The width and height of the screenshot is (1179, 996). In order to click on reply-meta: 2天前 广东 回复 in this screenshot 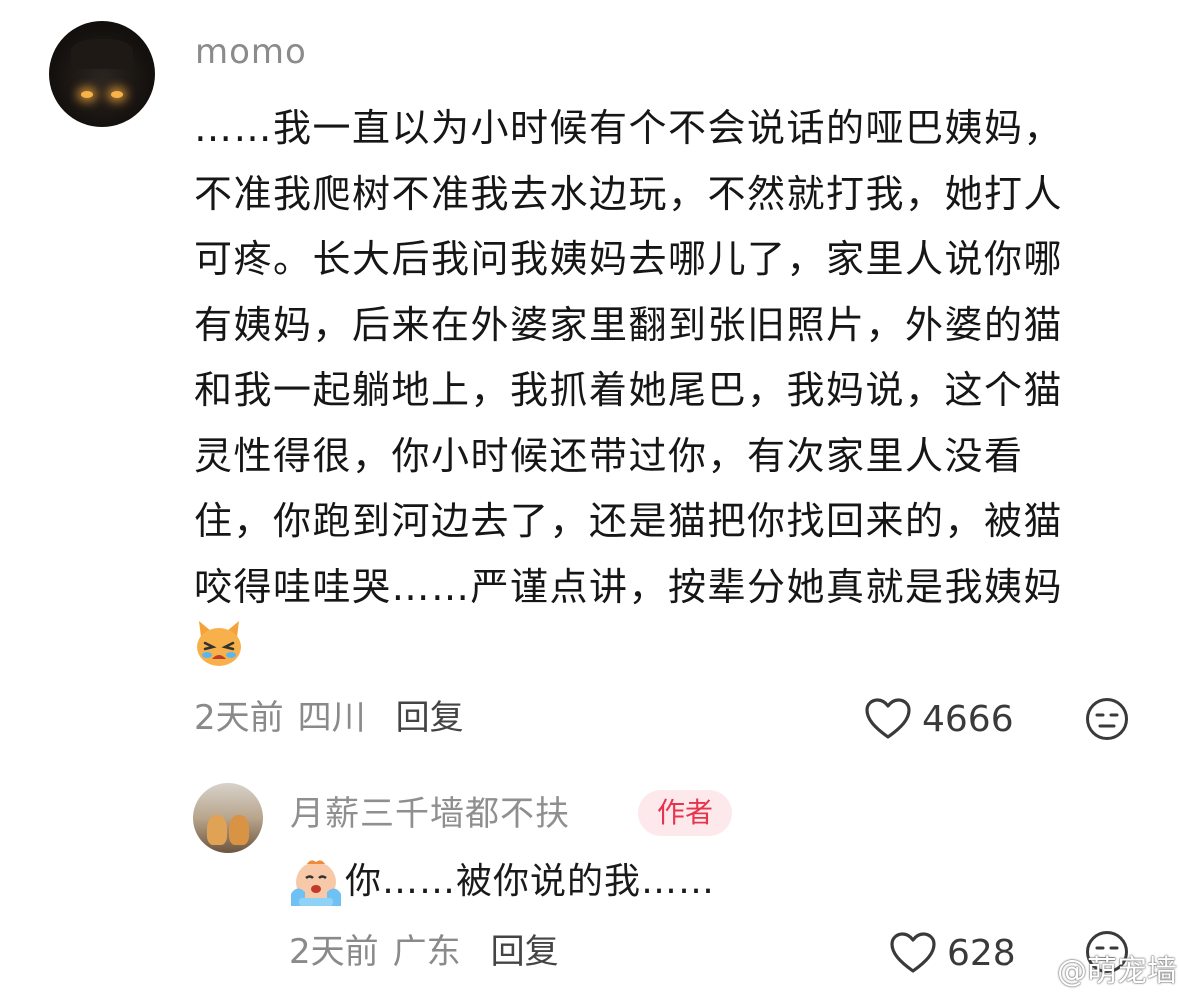, I will do `click(424, 952)`.